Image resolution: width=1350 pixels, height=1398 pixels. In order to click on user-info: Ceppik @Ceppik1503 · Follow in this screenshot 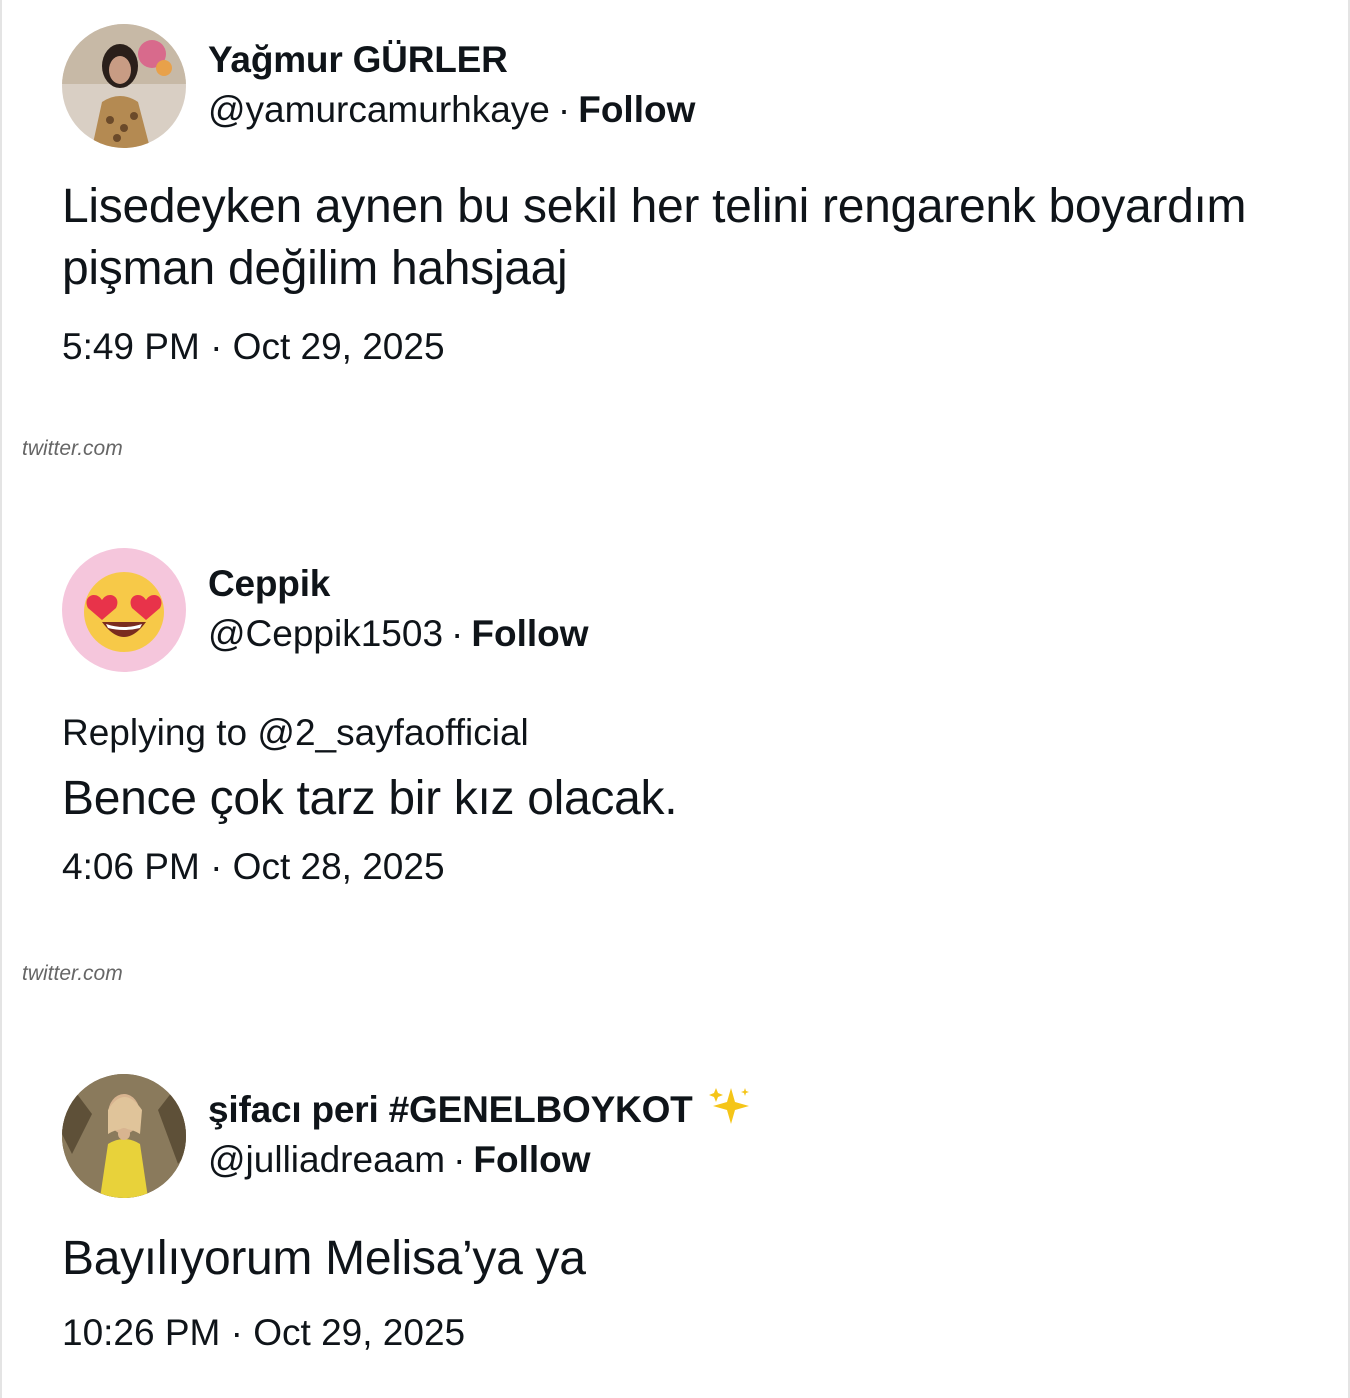, I will do `click(398, 610)`.